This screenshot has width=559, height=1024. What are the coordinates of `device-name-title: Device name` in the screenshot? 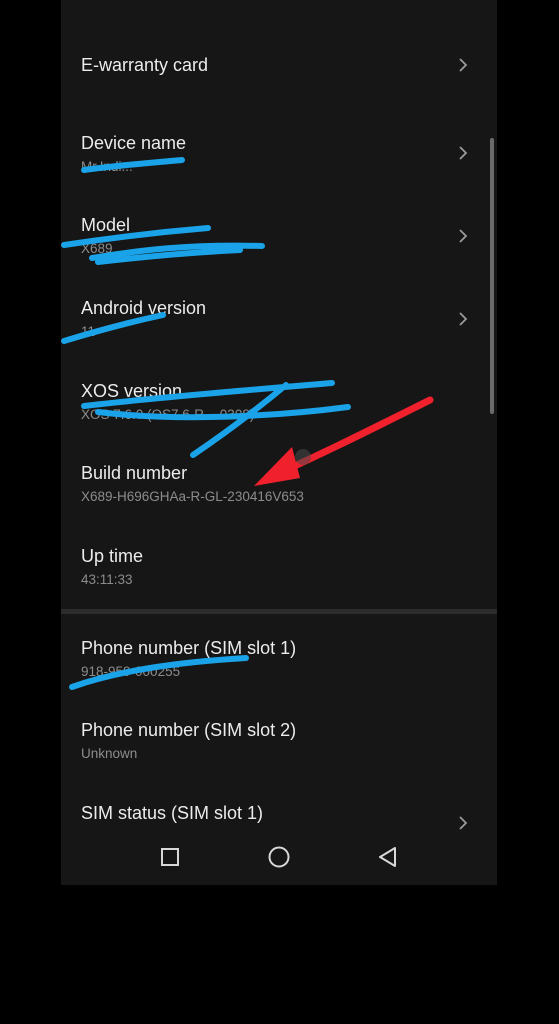 It's located at (134, 143).